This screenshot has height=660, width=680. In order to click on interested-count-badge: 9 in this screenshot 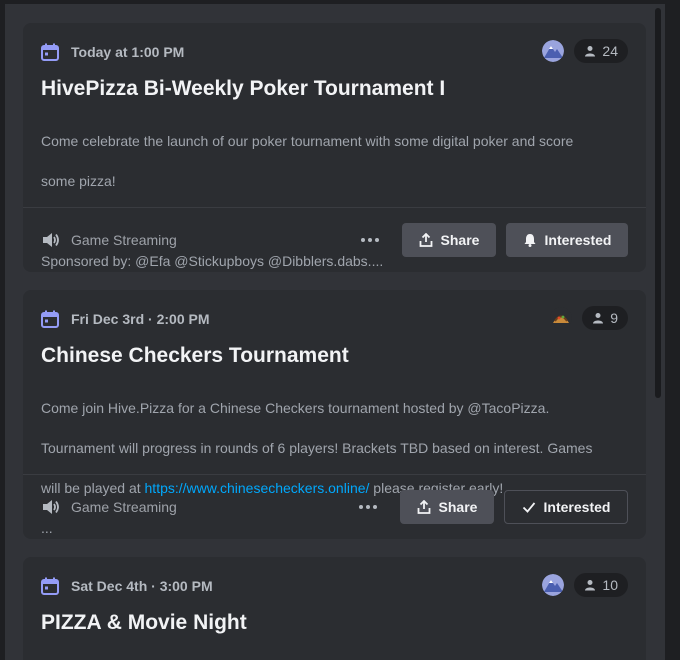, I will do `click(605, 318)`.